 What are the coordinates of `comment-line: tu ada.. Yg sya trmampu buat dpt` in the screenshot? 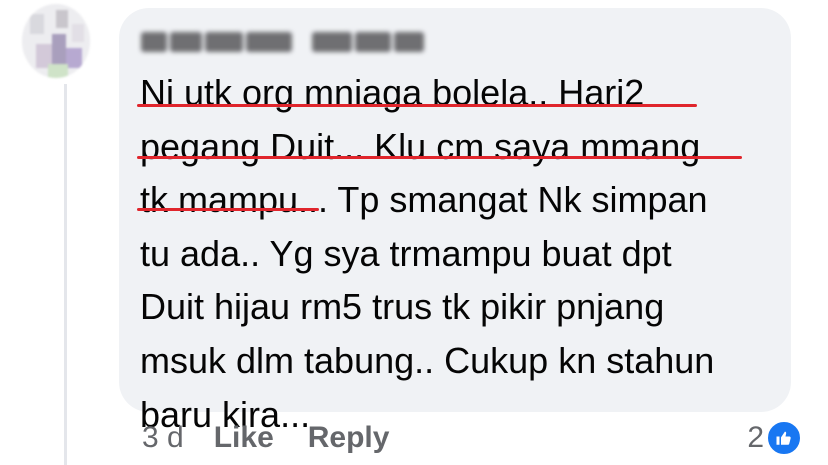 It's located at (406, 253).